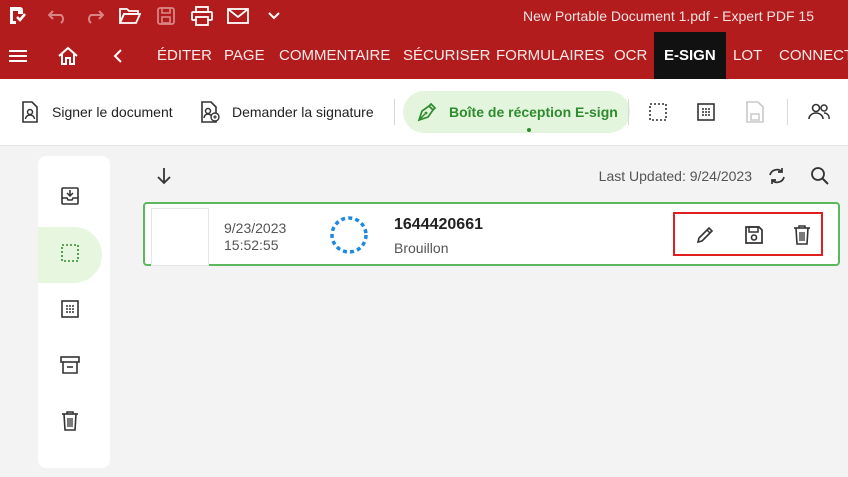 The height and width of the screenshot is (477, 848). What do you see at coordinates (334, 55) in the screenshot?
I see `tab-commentaire: COMMENTAIRE` at bounding box center [334, 55].